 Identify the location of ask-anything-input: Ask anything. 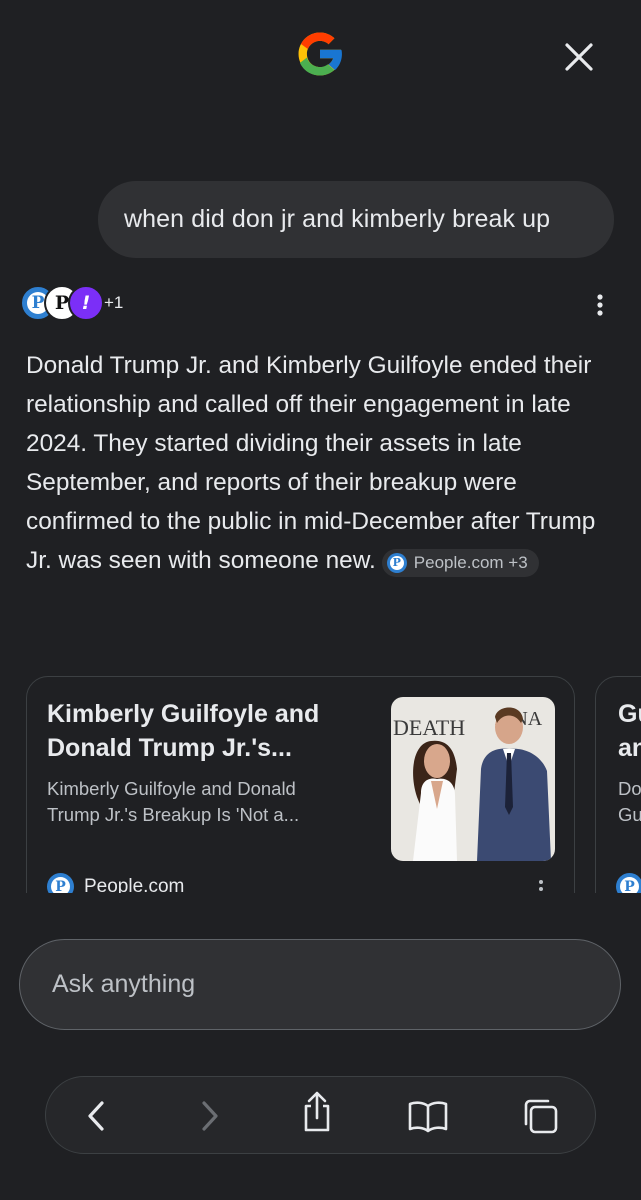
(320, 984).